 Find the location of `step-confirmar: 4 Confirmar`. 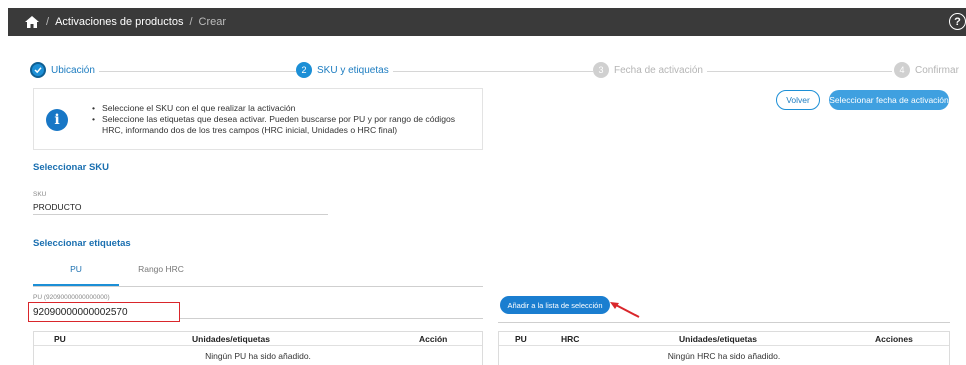

step-confirmar: 4 Confirmar is located at coordinates (928, 70).